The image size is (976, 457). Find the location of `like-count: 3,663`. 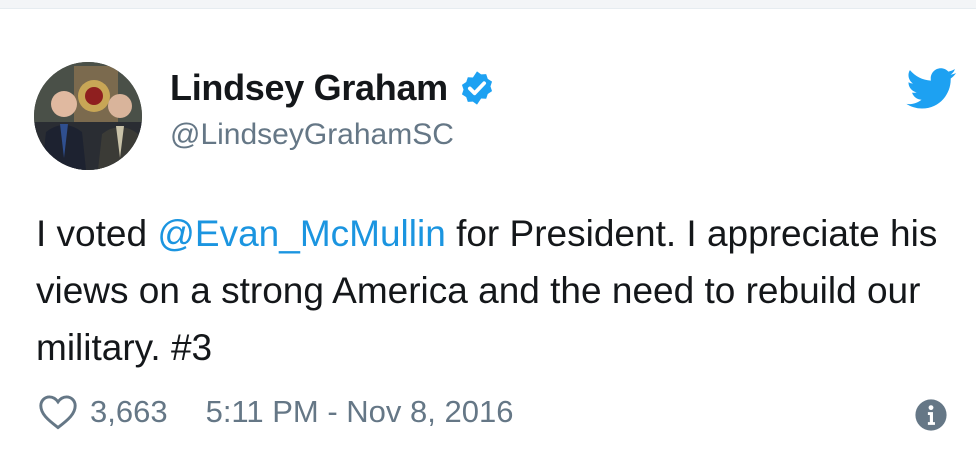

like-count: 3,663 is located at coordinates (129, 411).